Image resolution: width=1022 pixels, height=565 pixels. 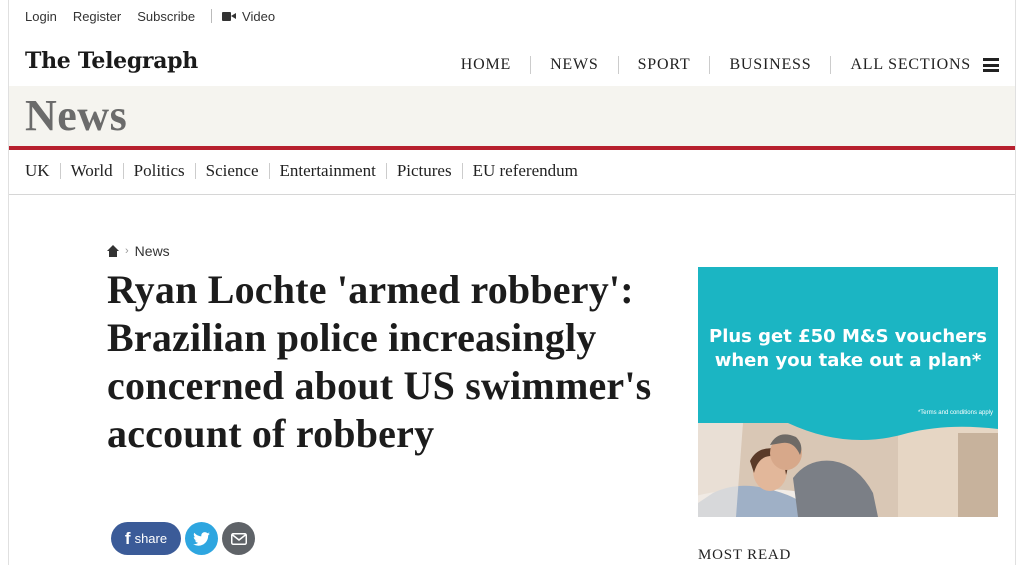 I want to click on subnav-eu-referendum: EU referendum, so click(x=525, y=170).